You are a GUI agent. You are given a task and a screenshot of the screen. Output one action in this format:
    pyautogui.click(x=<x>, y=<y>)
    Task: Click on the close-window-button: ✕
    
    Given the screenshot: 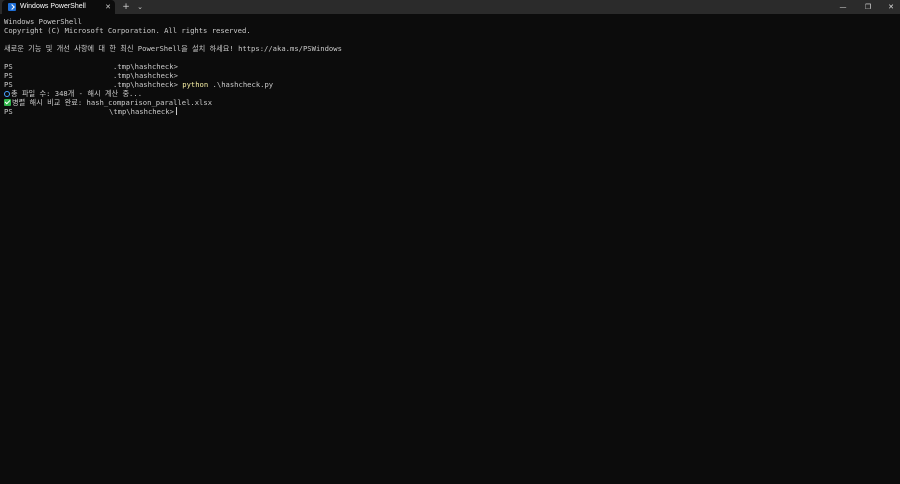 What is the action you would take?
    pyautogui.click(x=889, y=7)
    